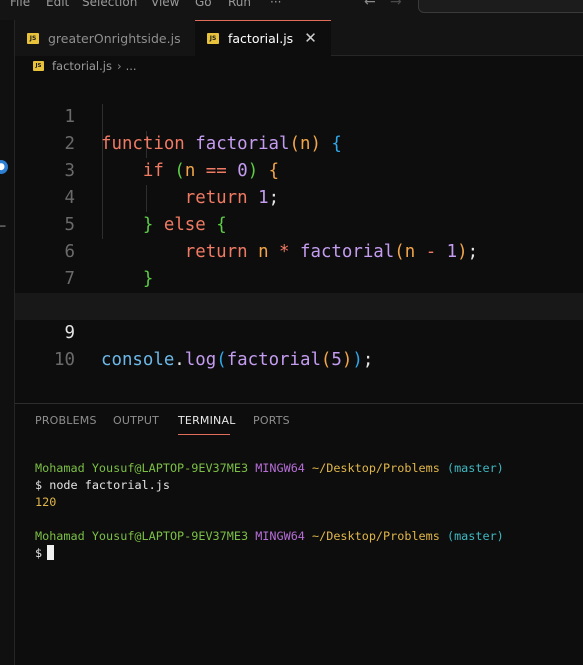 Image resolution: width=583 pixels, height=665 pixels. What do you see at coordinates (109, 4) in the screenshot?
I see `menu-selection: Selection` at bounding box center [109, 4].